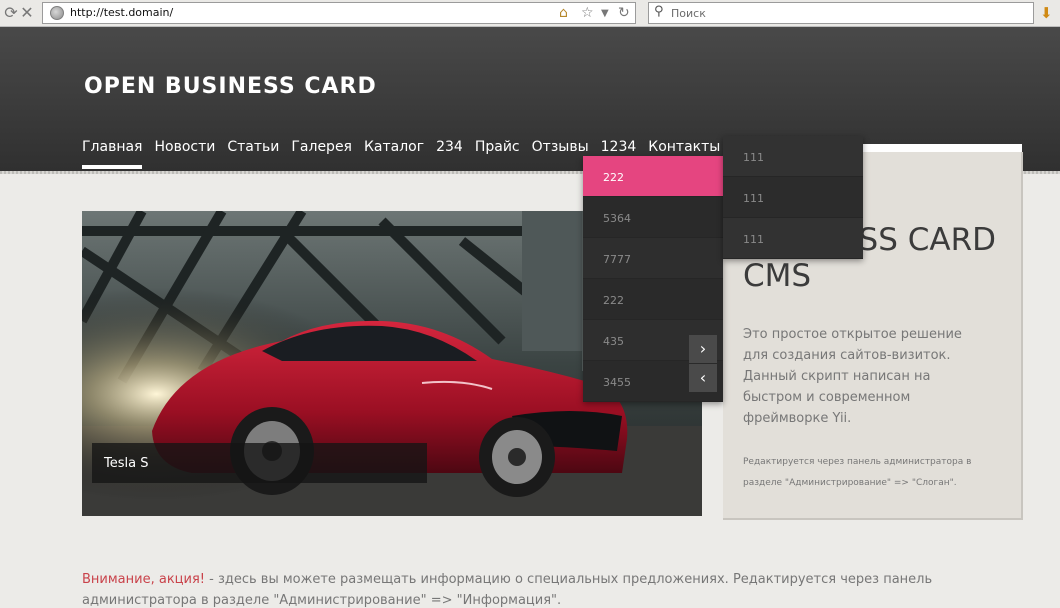 Image resolution: width=1060 pixels, height=608 pixels. Describe the element at coordinates (497, 154) in the screenshot. I see `menu-item-price: Прайс` at that location.